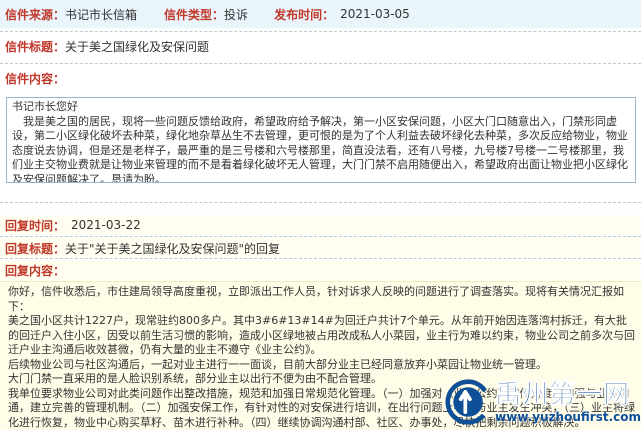 This screenshot has width=641, height=430. I want to click on reply-time-row: 回复时间： 2021-03-22, so click(320, 225).